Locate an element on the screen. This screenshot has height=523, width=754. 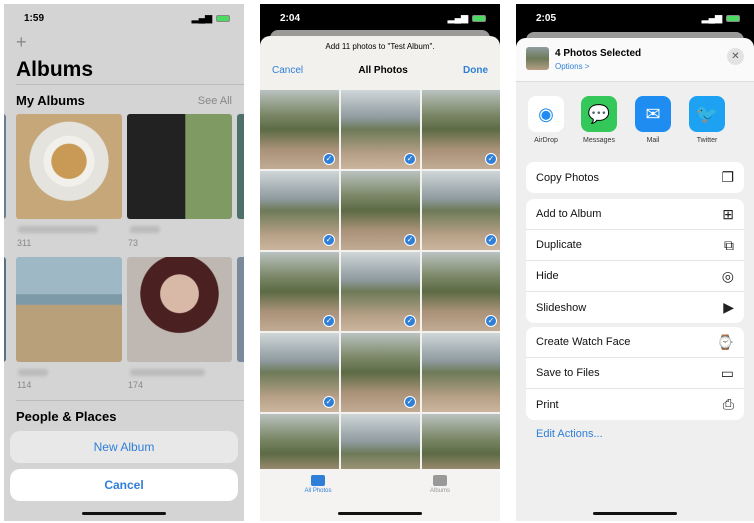
share-app-messages: 💬 Messages is located at coordinates (599, 120).